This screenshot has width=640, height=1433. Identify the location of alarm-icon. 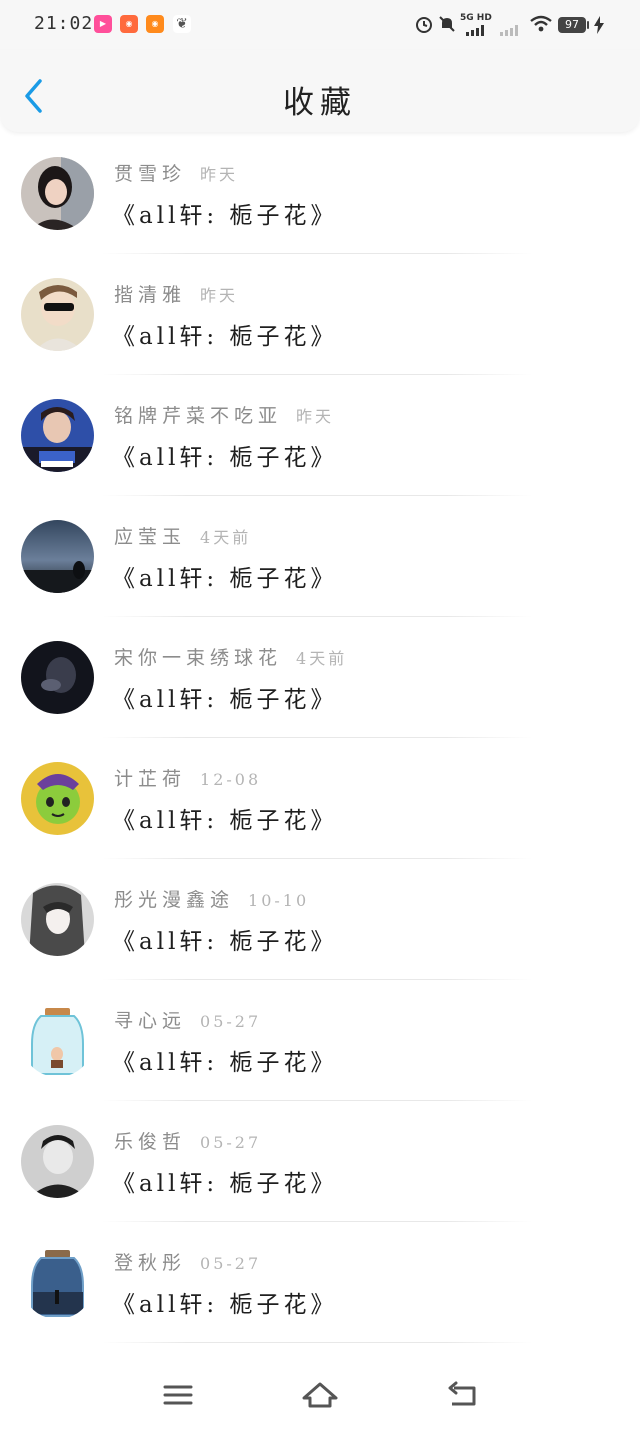
(424, 25).